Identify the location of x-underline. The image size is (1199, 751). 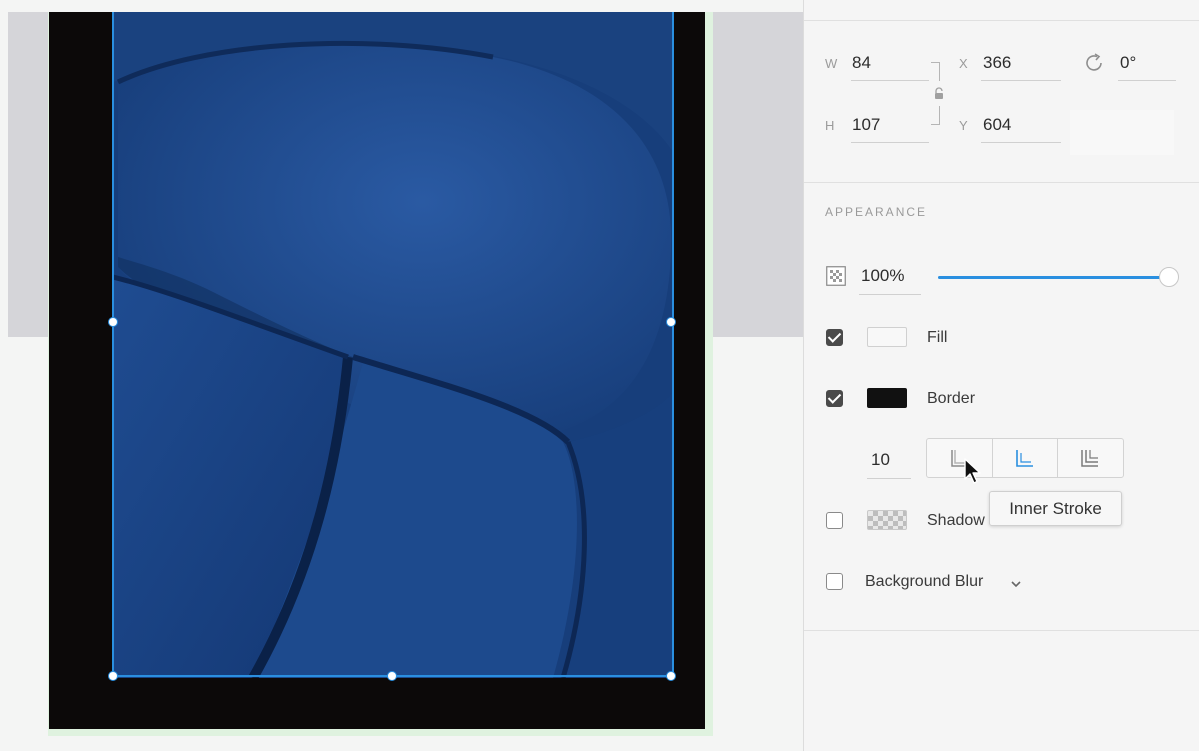
(1021, 80).